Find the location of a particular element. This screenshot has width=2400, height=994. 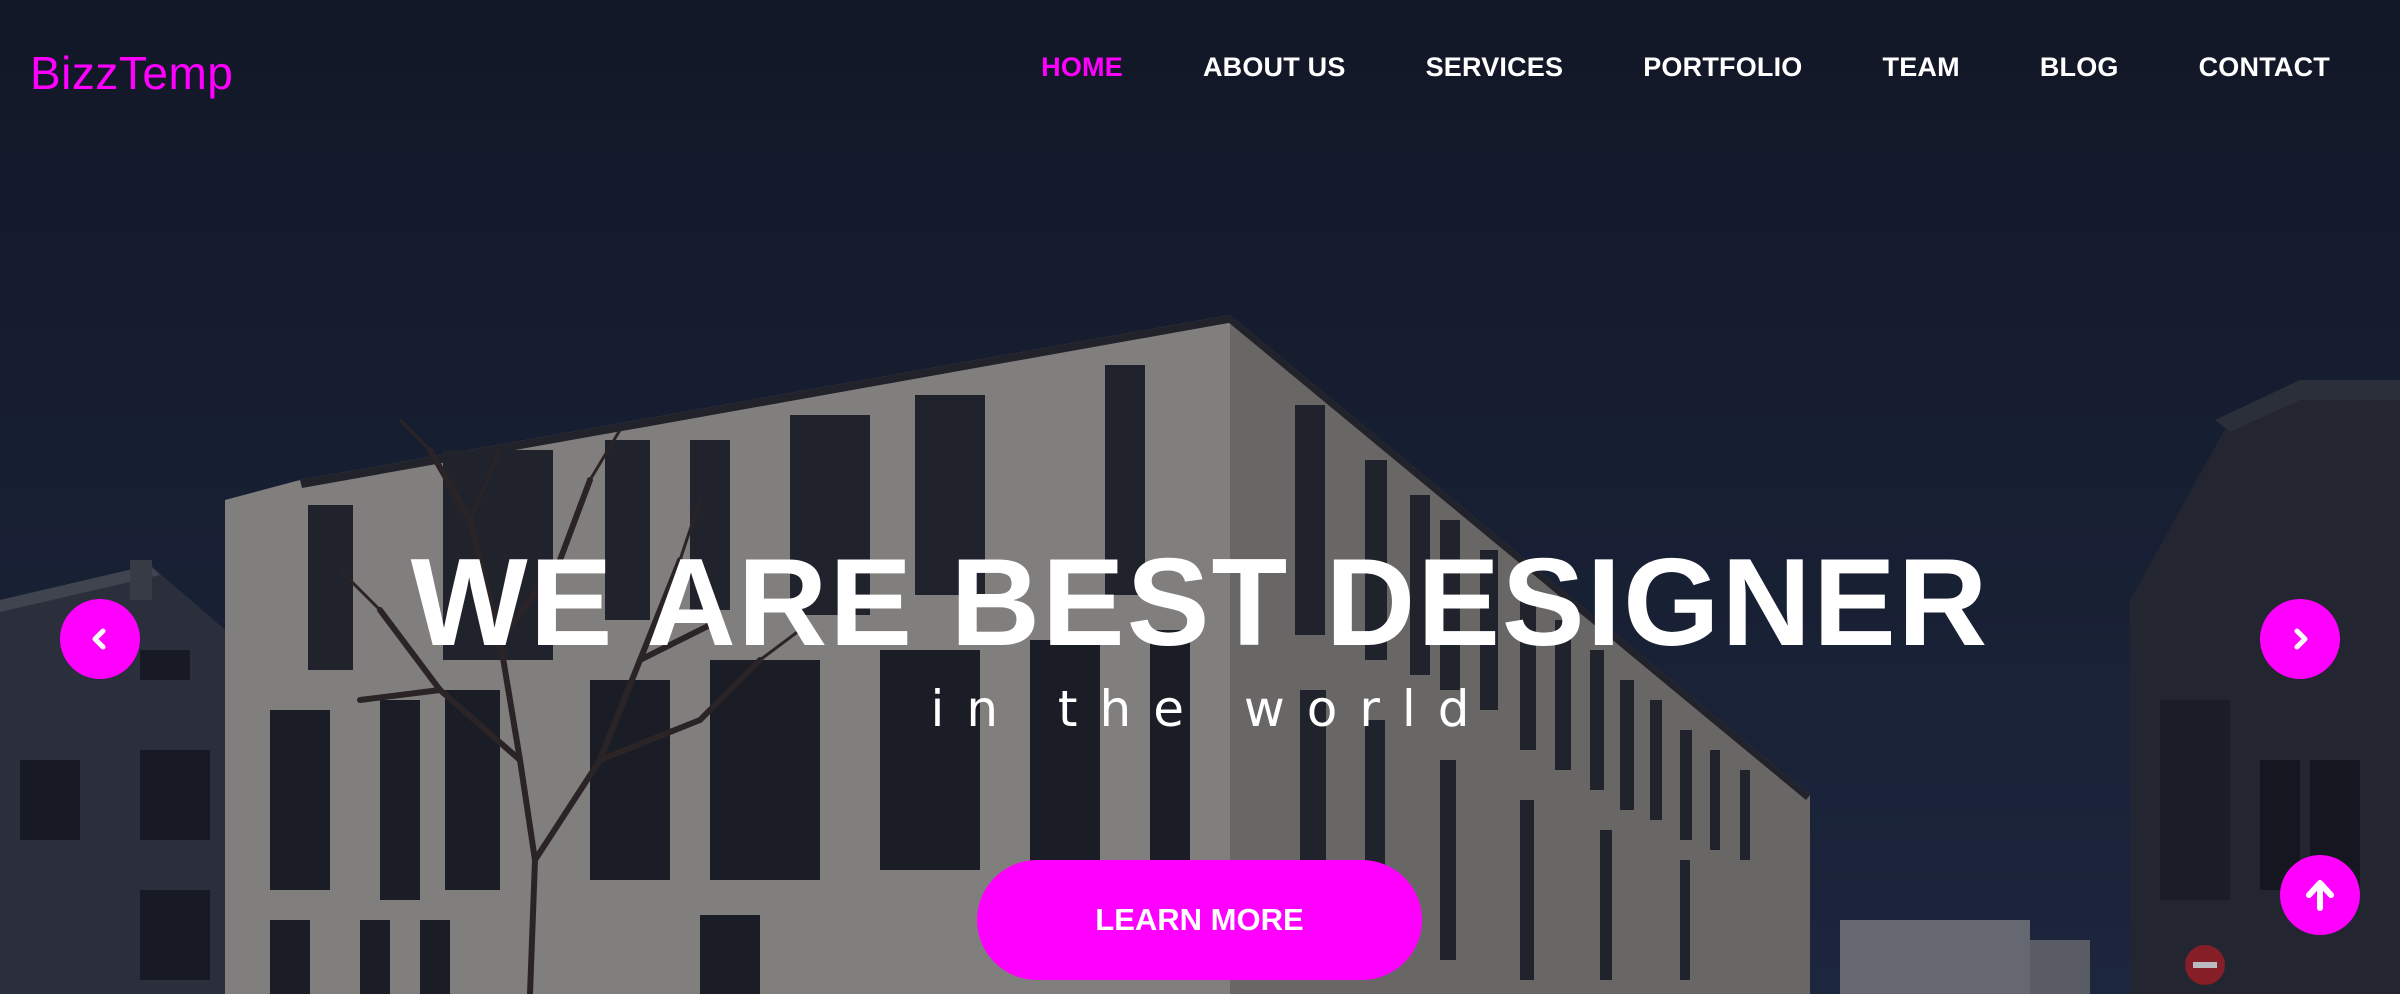

nav-item-contact: CONTACT is located at coordinates (2264, 67).